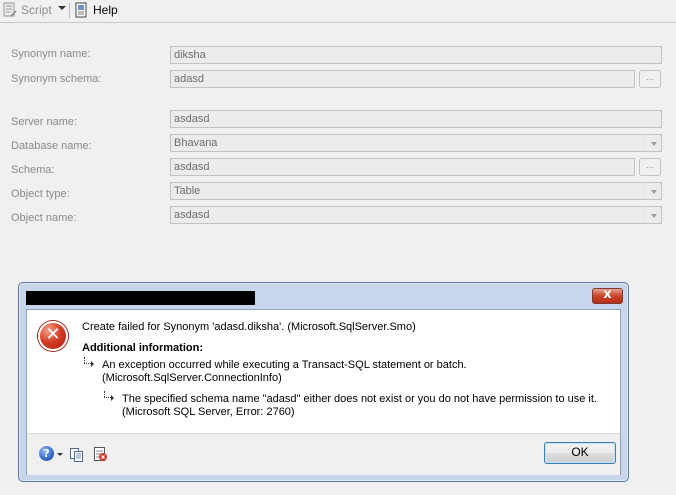 This screenshot has height=495, width=676. What do you see at coordinates (416, 119) in the screenshot?
I see `server-name-field: asdasd` at bounding box center [416, 119].